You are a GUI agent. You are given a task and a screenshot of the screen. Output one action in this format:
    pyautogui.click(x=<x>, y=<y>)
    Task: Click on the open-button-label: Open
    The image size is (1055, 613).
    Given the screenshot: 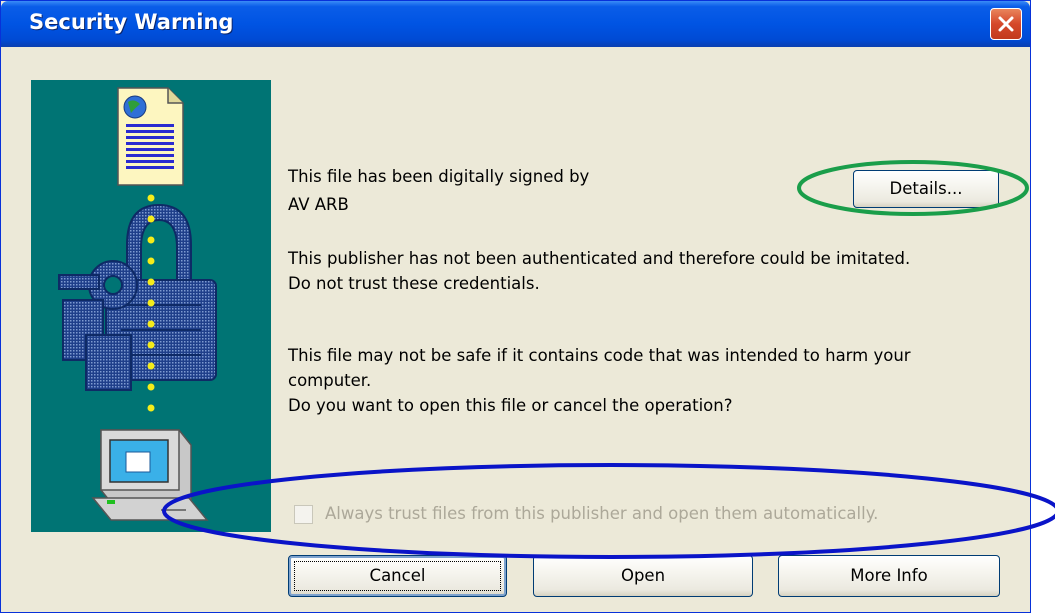 What is the action you would take?
    pyautogui.click(x=643, y=575)
    